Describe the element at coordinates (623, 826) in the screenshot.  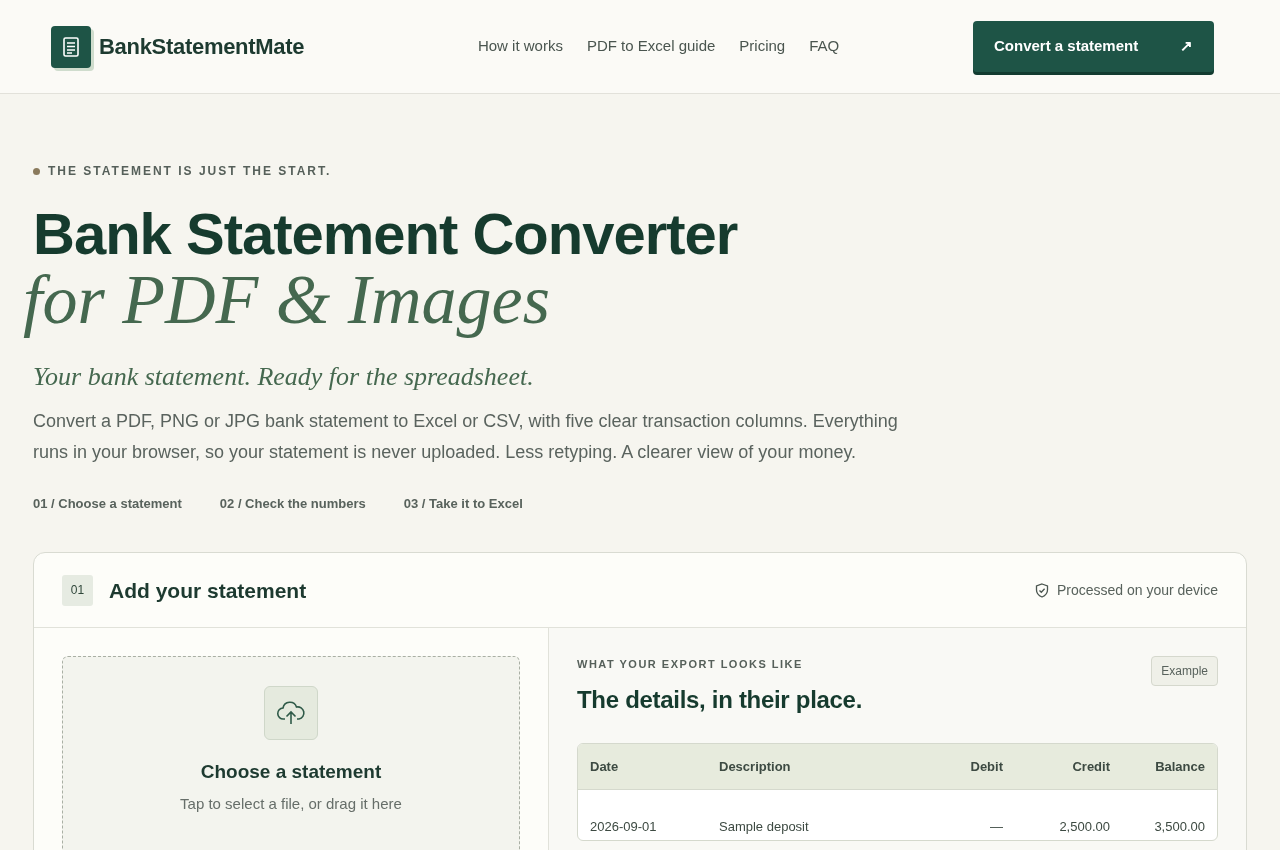
I see `table-cell-text: 2026-09-01` at that location.